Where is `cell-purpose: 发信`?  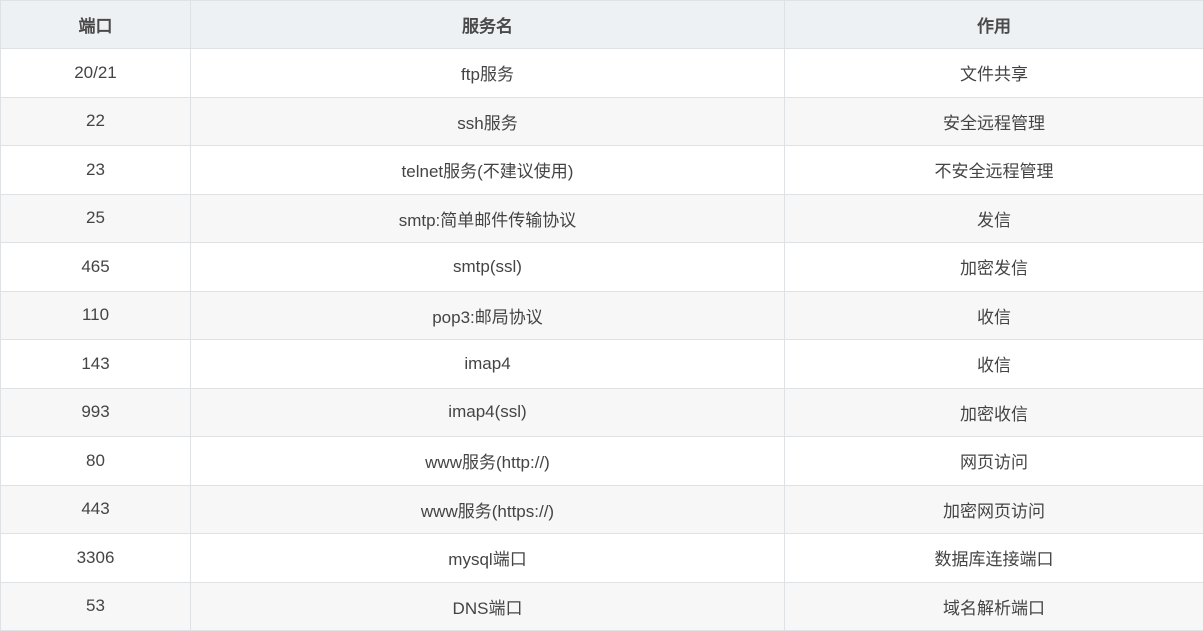 cell-purpose: 发信 is located at coordinates (994, 218).